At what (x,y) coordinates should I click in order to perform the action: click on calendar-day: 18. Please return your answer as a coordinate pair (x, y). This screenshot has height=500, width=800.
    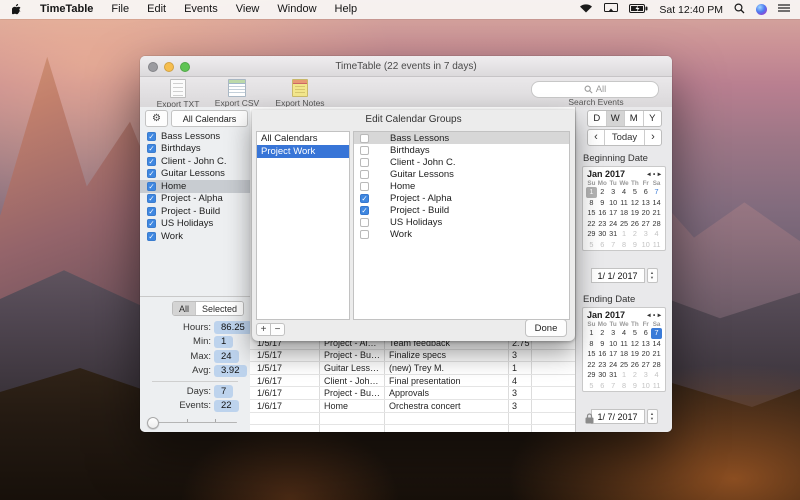
    Looking at the image, I should click on (624, 213).